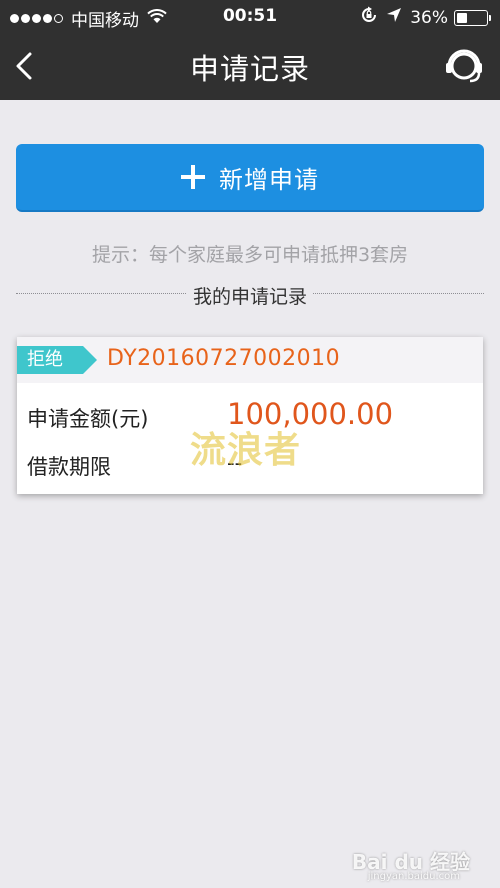 The height and width of the screenshot is (888, 500). I want to click on record-card-header: 拒绝 DY20160727002010, so click(250, 360).